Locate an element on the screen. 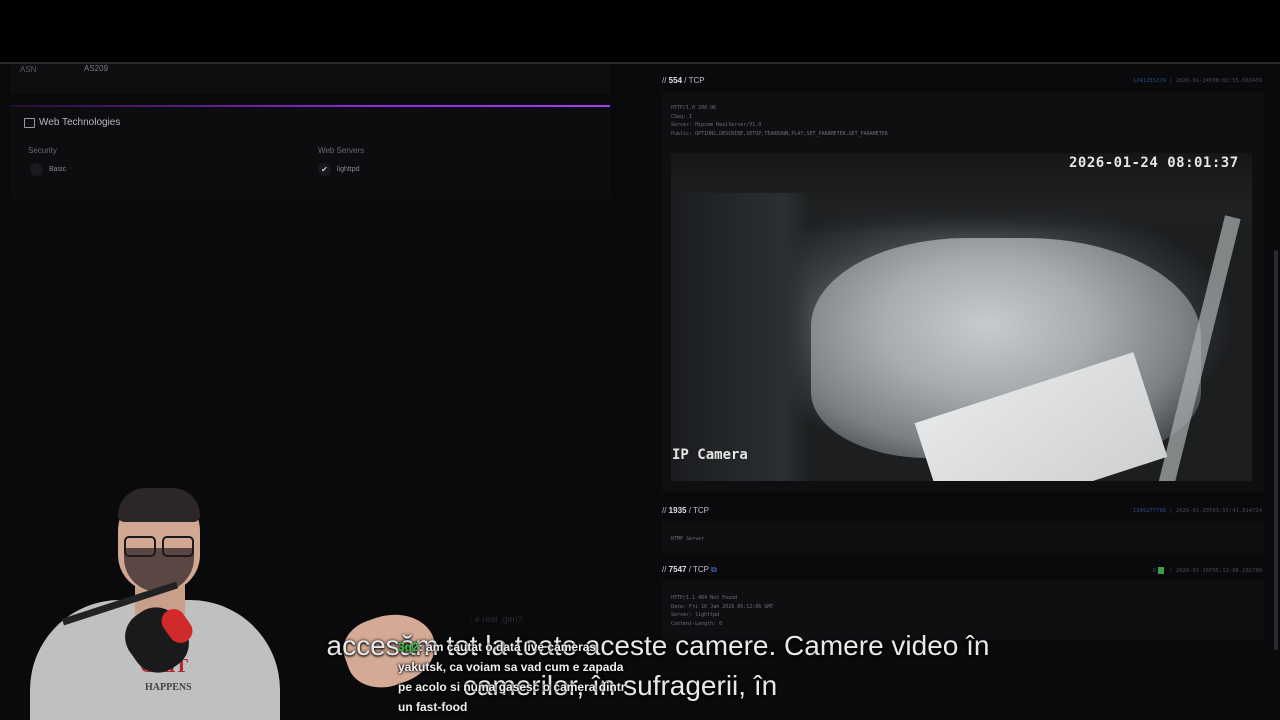 This screenshot has width=1280, height=720. port-header-7547: // 7547 / TCP ⧉ is located at coordinates (689, 569).